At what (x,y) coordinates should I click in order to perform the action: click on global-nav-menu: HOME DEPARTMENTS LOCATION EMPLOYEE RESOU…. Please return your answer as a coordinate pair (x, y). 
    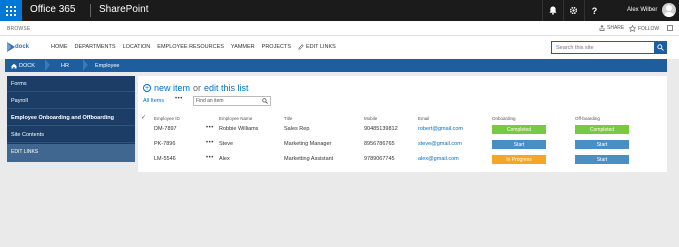
    Looking at the image, I should click on (193, 47).